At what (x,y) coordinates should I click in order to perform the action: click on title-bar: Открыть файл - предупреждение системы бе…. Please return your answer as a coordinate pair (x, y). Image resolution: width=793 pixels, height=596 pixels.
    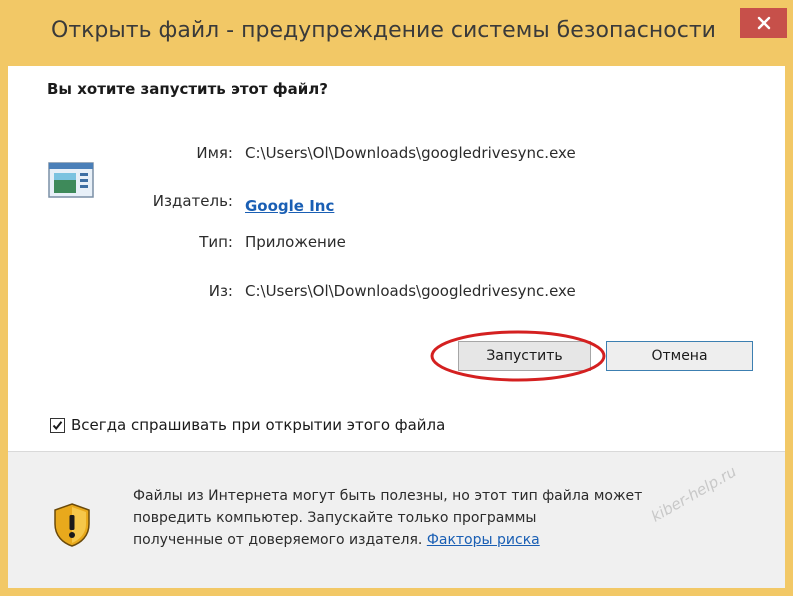
    Looking at the image, I should click on (396, 33).